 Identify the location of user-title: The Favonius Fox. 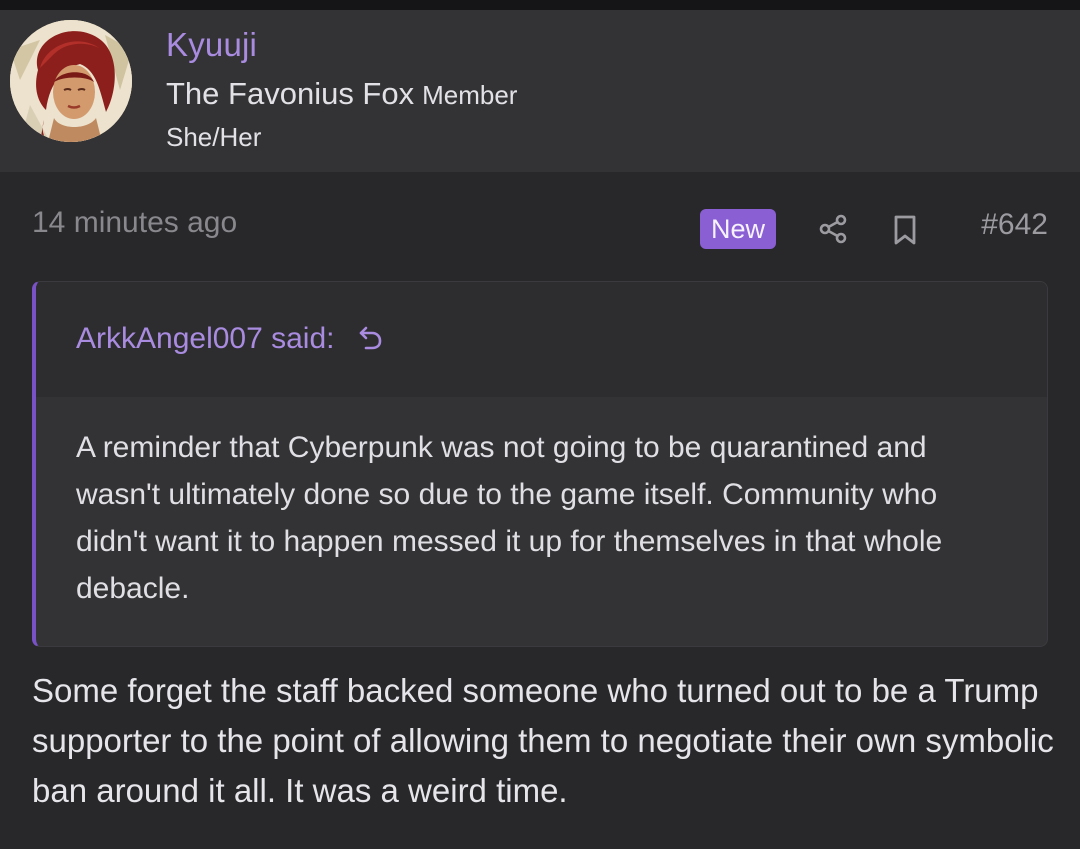
(290, 93).